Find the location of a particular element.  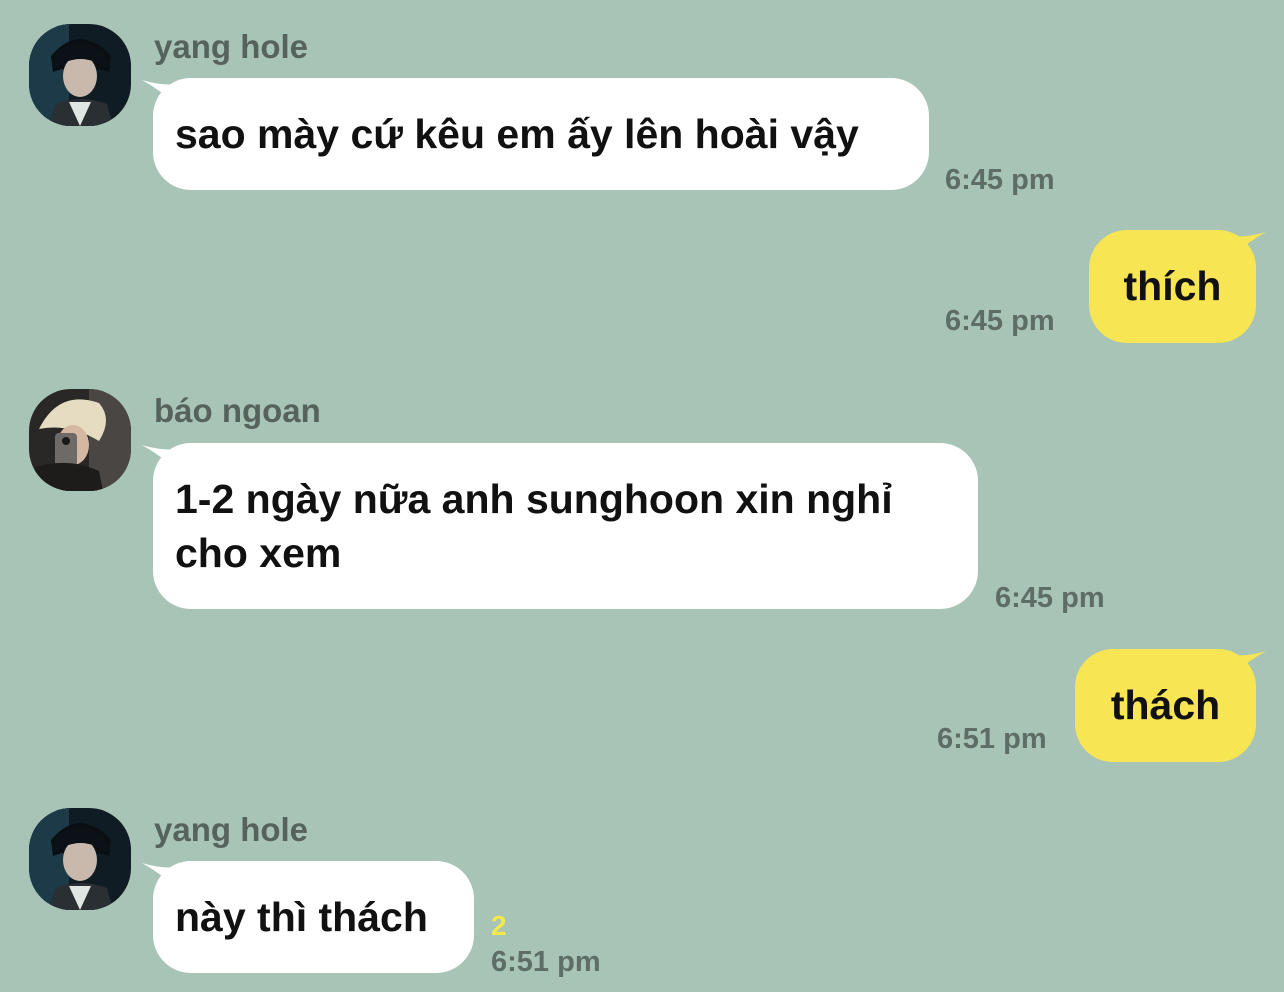

sender-name: yang hole is located at coordinates (231, 829).